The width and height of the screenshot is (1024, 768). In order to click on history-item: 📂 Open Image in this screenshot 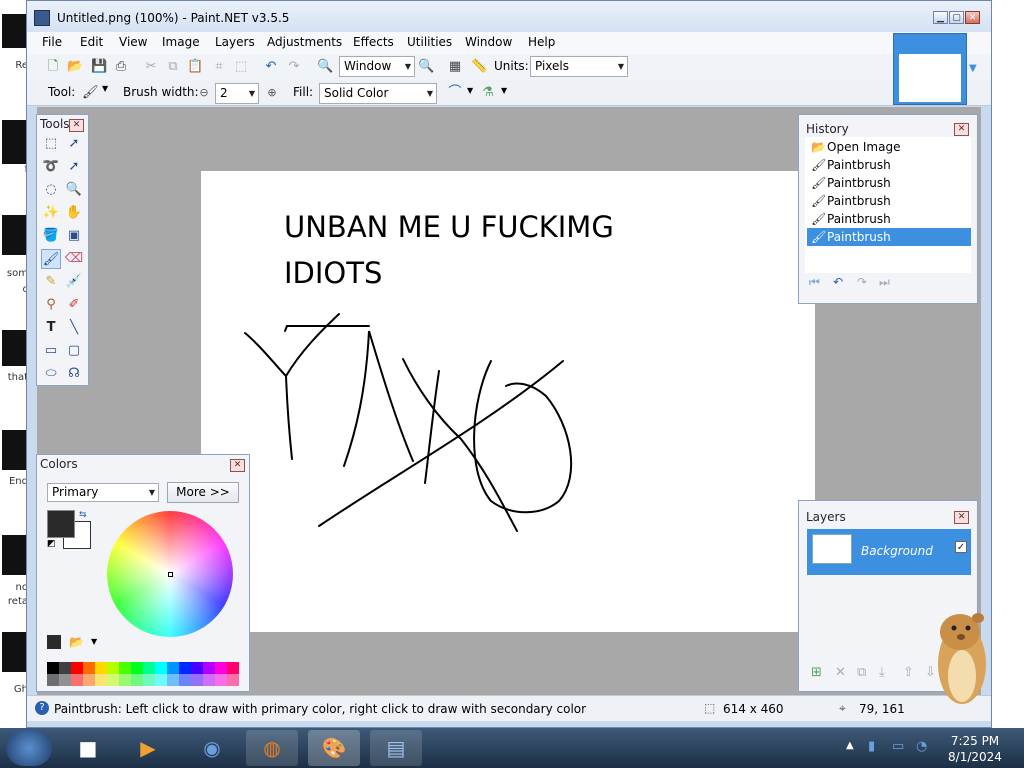, I will do `click(889, 147)`.